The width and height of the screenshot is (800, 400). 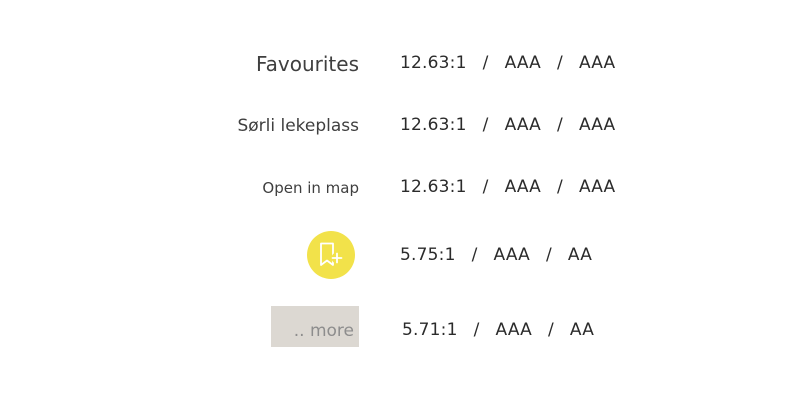 I want to click on contrast-ratio: 5.75:1, so click(x=428, y=255).